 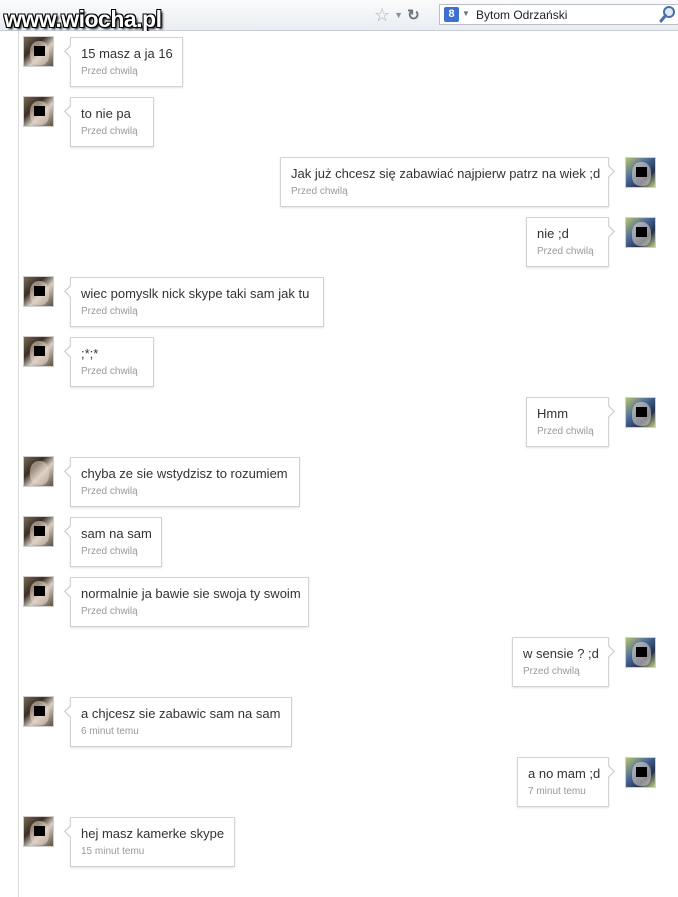 What do you see at coordinates (466, 13) in the screenshot?
I see `chevron-down-icon: ▼` at bounding box center [466, 13].